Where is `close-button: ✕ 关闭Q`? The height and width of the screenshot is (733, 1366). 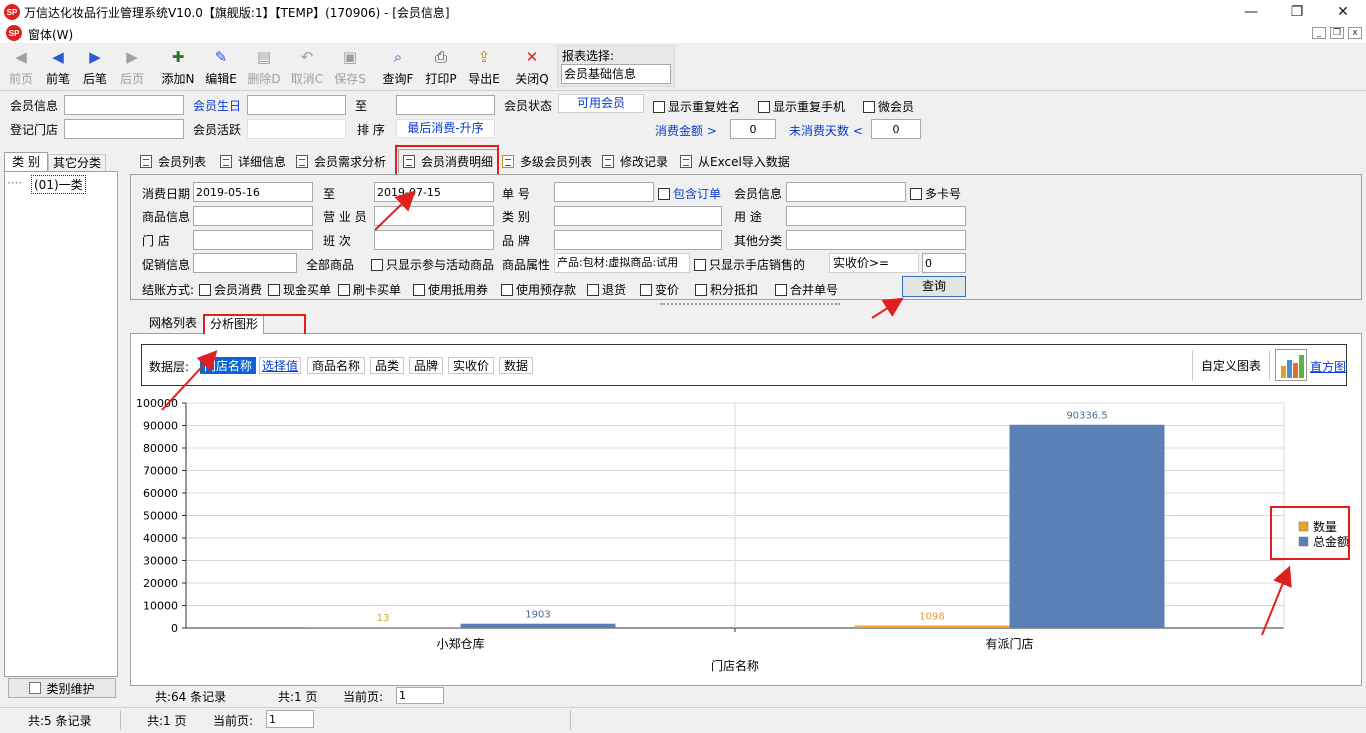
close-button: ✕ 关闭Q is located at coordinates (532, 67).